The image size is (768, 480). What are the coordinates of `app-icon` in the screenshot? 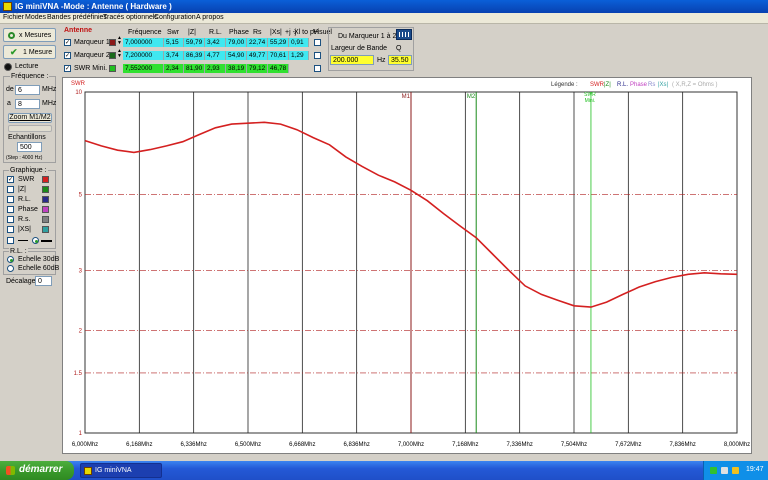 It's located at (7, 6).